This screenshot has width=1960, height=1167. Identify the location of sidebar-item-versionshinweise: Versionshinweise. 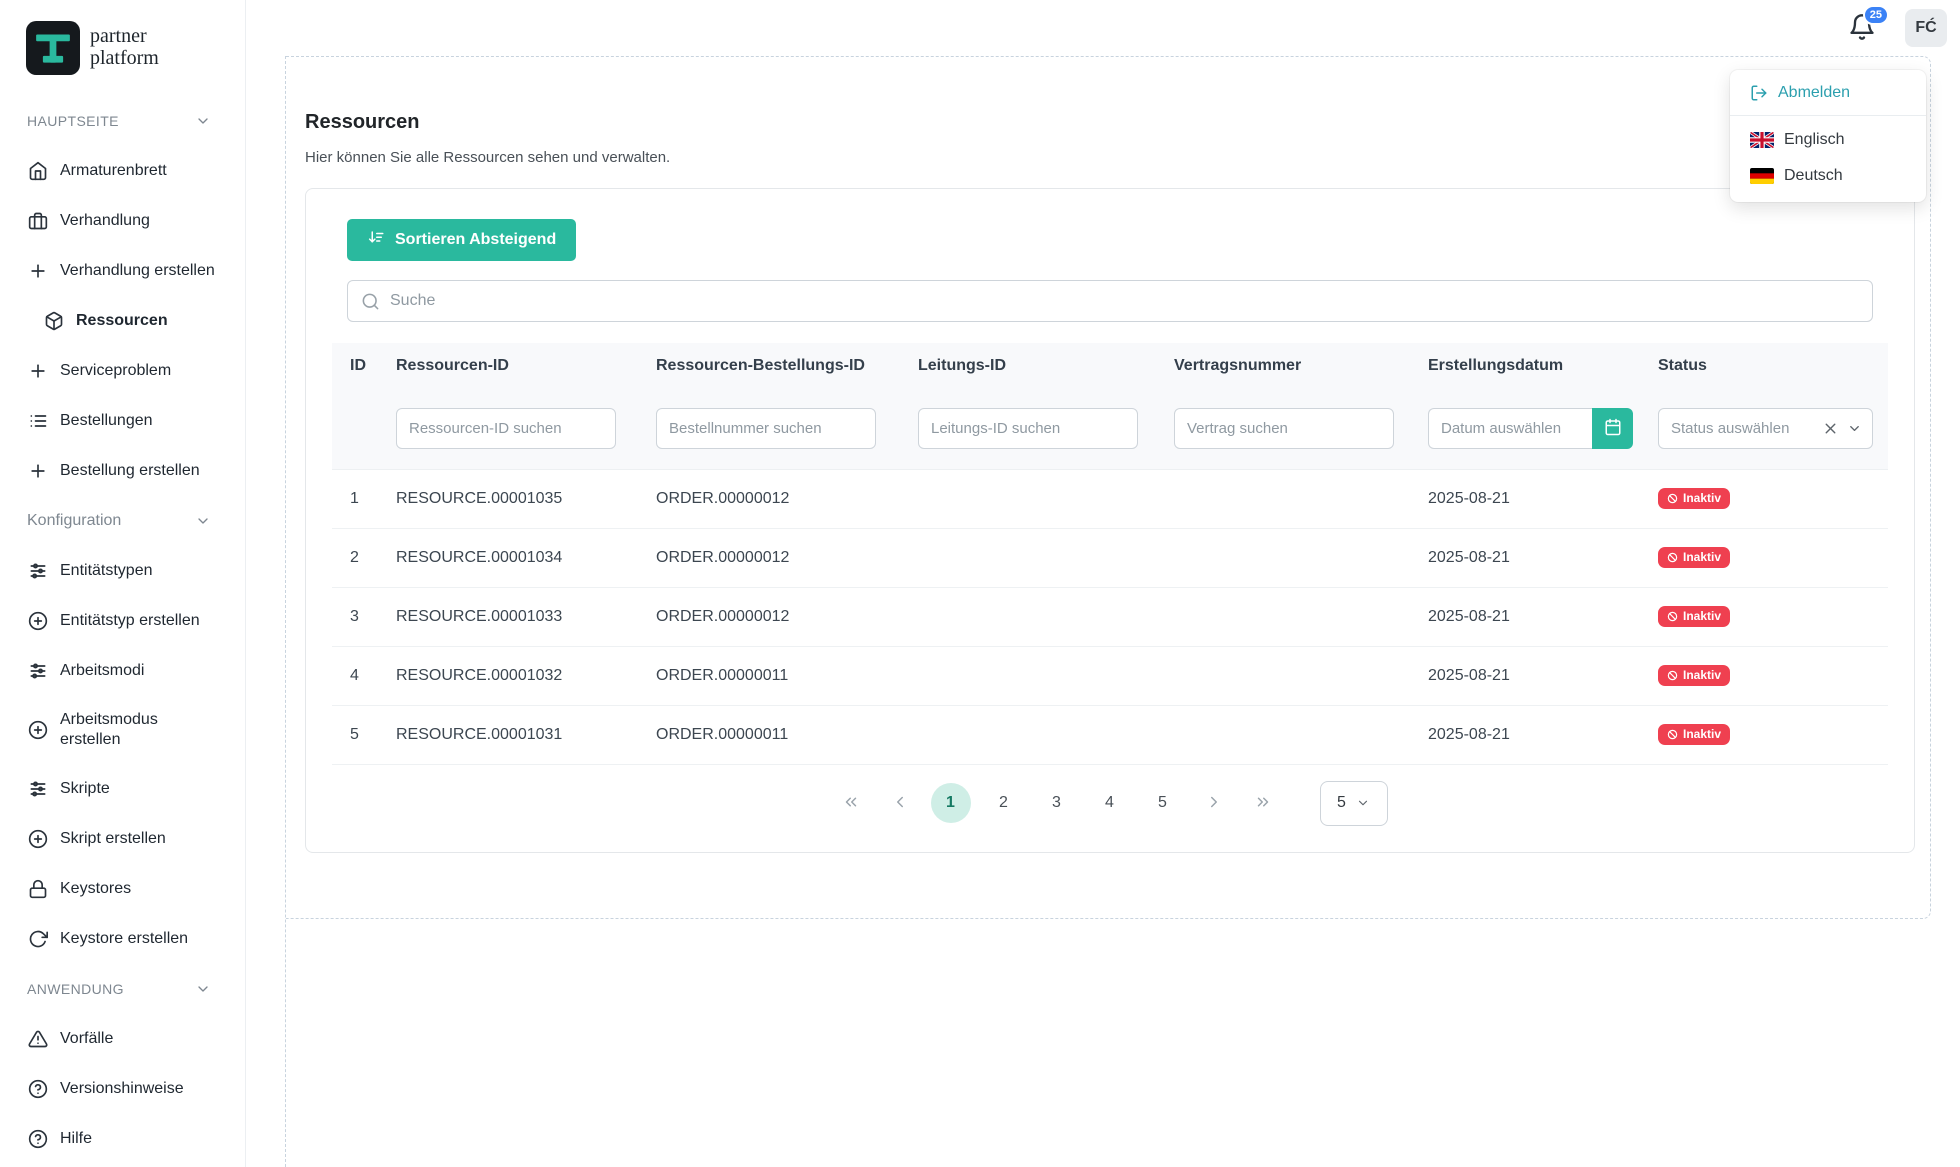
(122, 1089).